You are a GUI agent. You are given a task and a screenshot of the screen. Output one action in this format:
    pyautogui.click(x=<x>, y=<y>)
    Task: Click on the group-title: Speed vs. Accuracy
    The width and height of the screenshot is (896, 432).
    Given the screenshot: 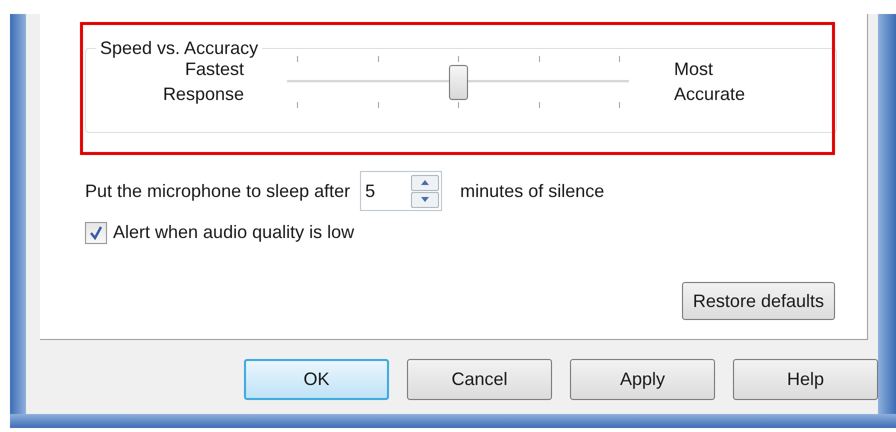 What is the action you would take?
    pyautogui.click(x=179, y=48)
    